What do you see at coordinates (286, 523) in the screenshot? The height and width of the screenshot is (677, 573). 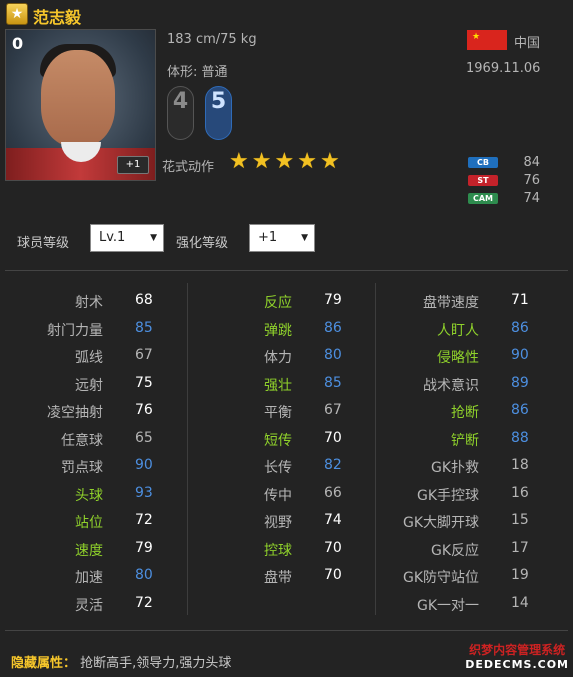 I see `stat-row: GK大脚开球 15` at bounding box center [286, 523].